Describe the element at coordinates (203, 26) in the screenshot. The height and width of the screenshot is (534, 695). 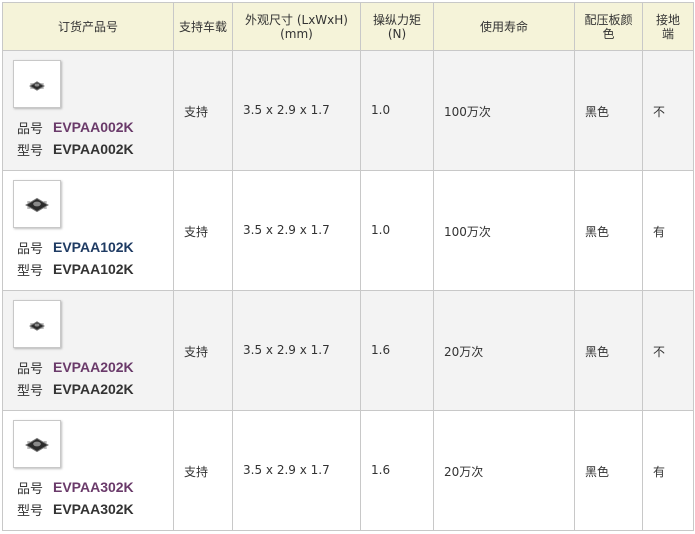
I see `header-car-support: 支持车载` at that location.